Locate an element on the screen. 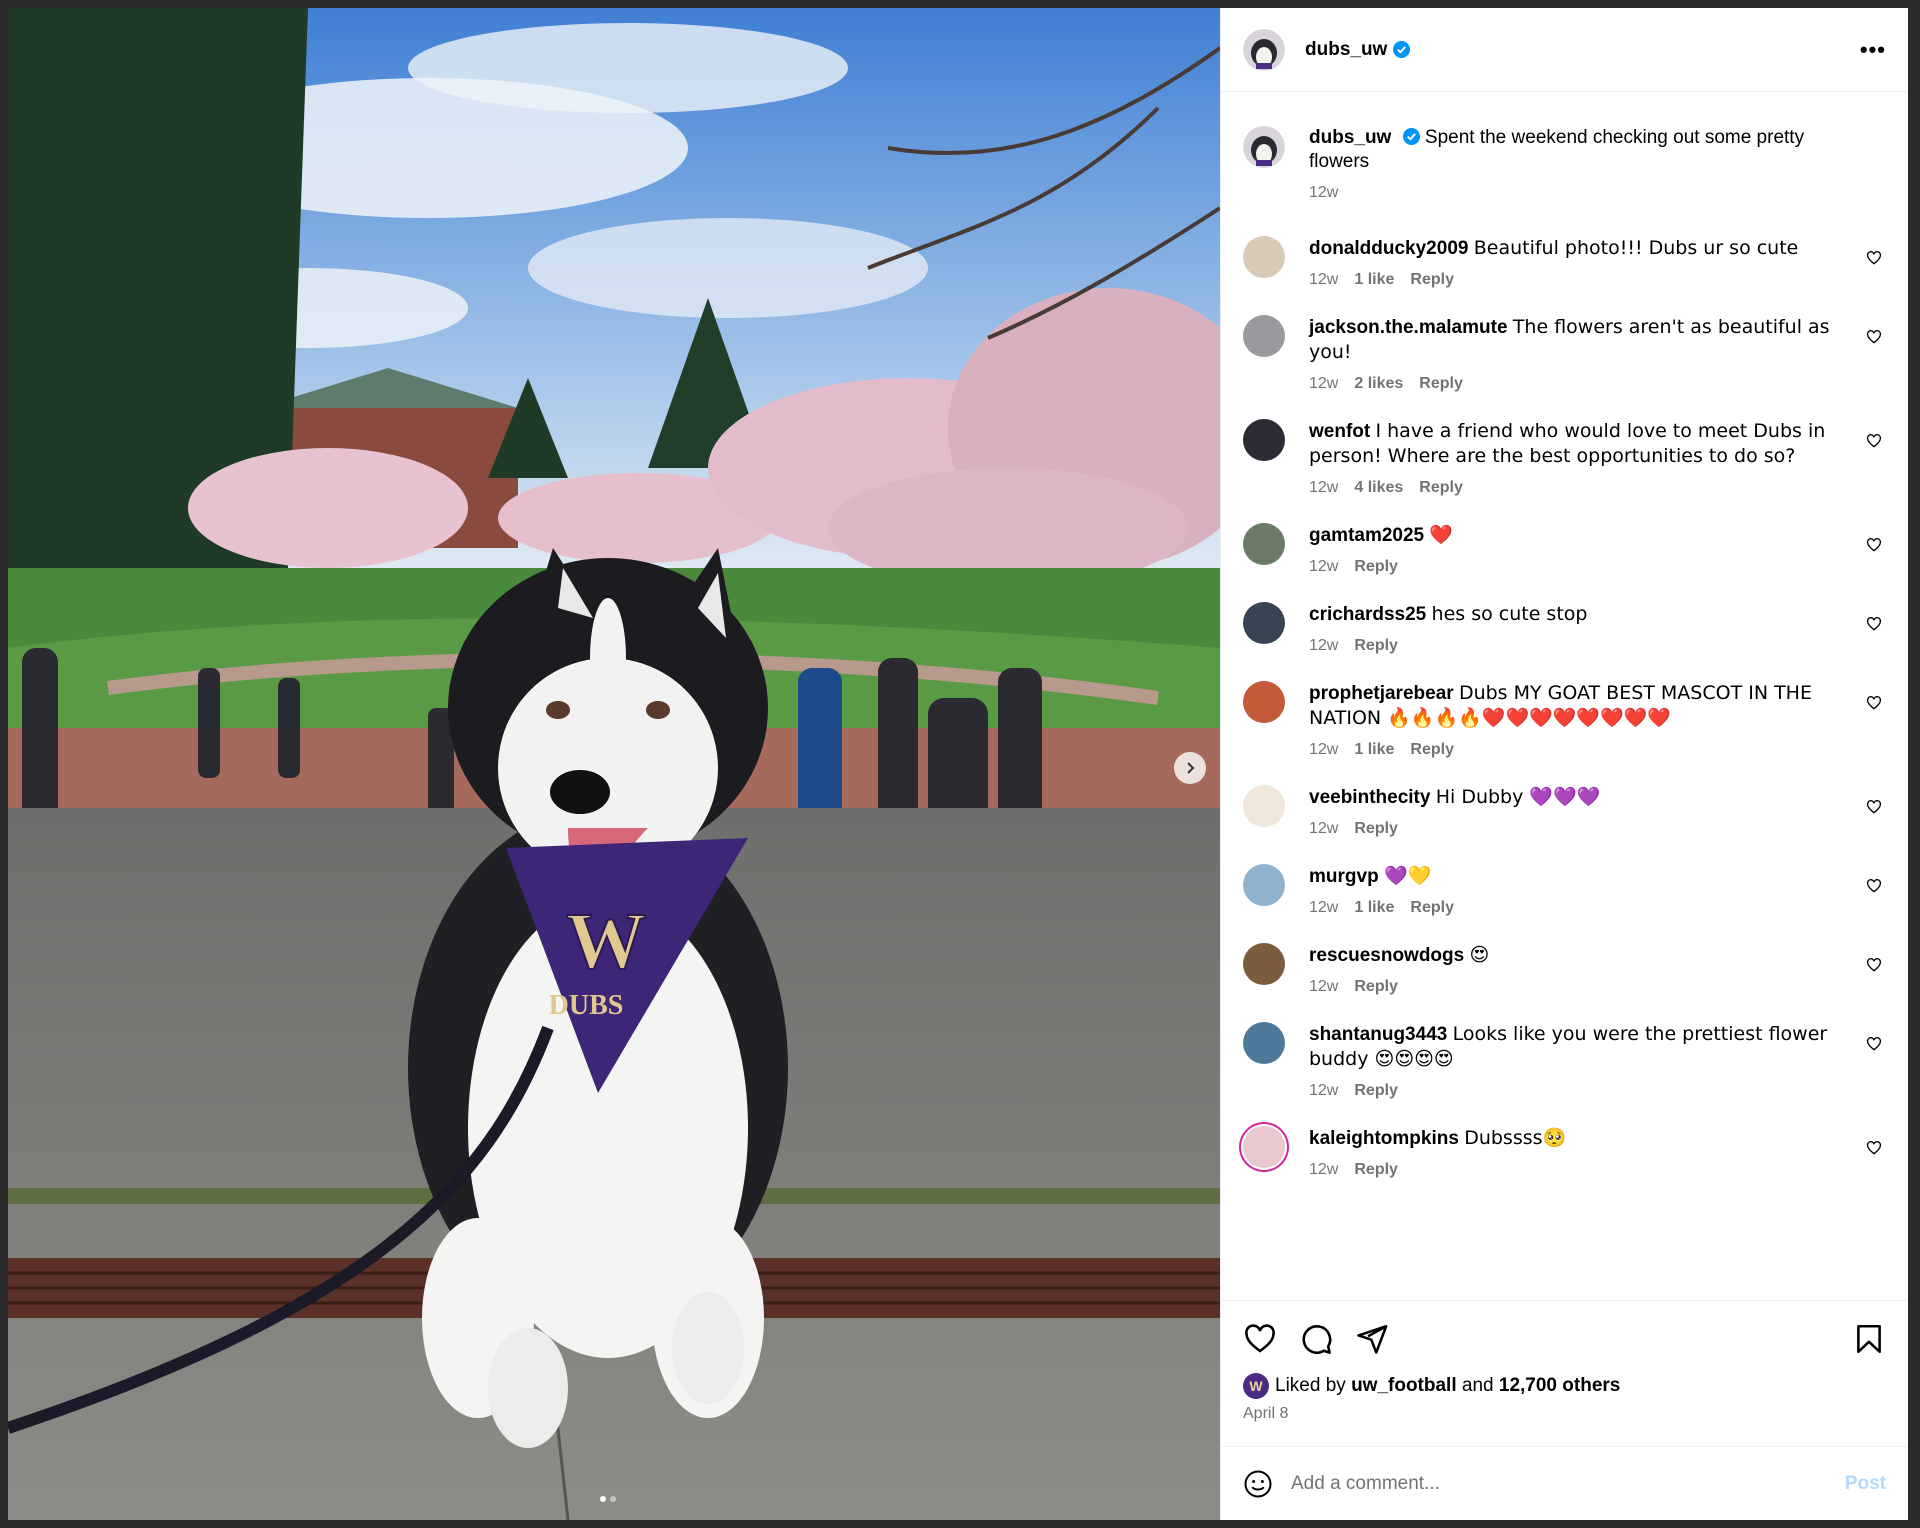 This screenshot has height=1528, width=1920. carousel-dots is located at coordinates (608, 1499).